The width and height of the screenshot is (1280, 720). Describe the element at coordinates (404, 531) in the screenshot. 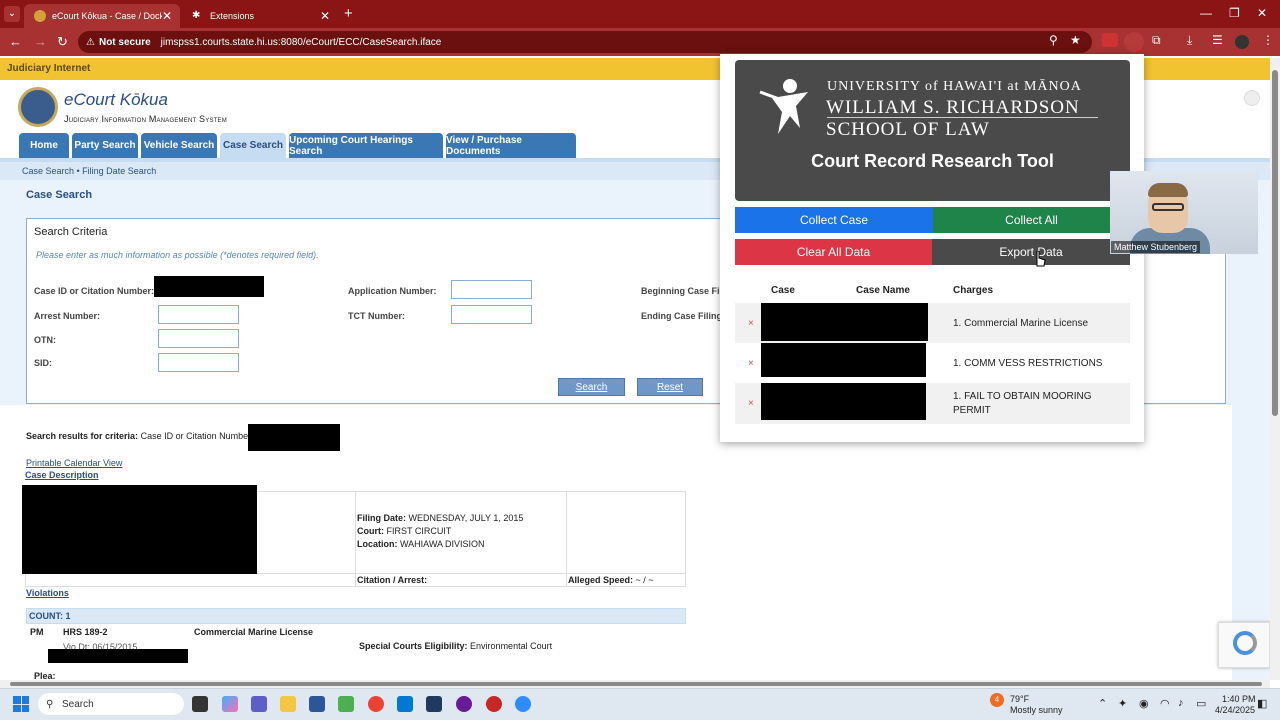

I see `court-line: Court: FIRST CIRCUIT` at that location.